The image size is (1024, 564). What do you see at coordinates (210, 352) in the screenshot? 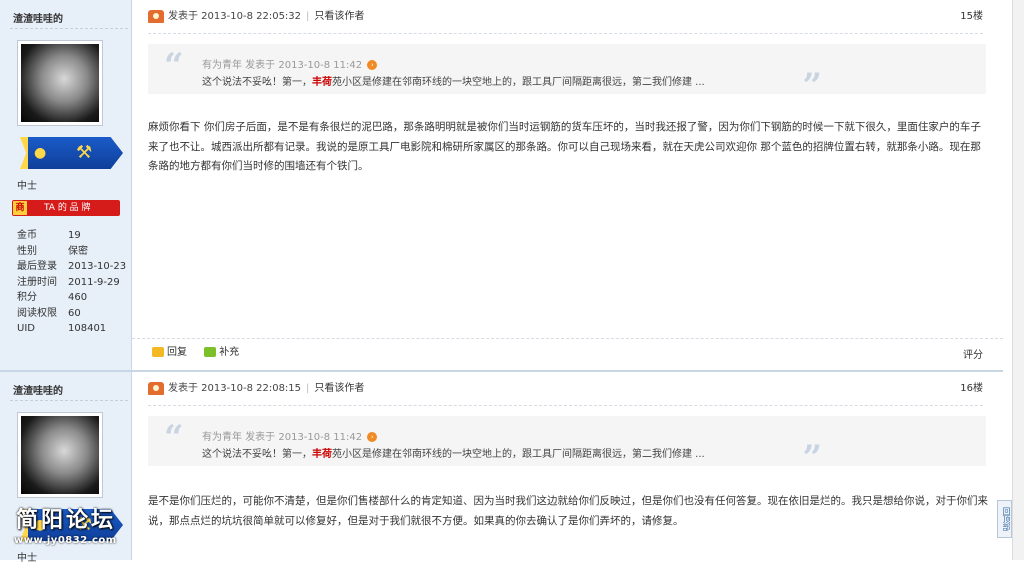
I see `edit-add-icon` at bounding box center [210, 352].